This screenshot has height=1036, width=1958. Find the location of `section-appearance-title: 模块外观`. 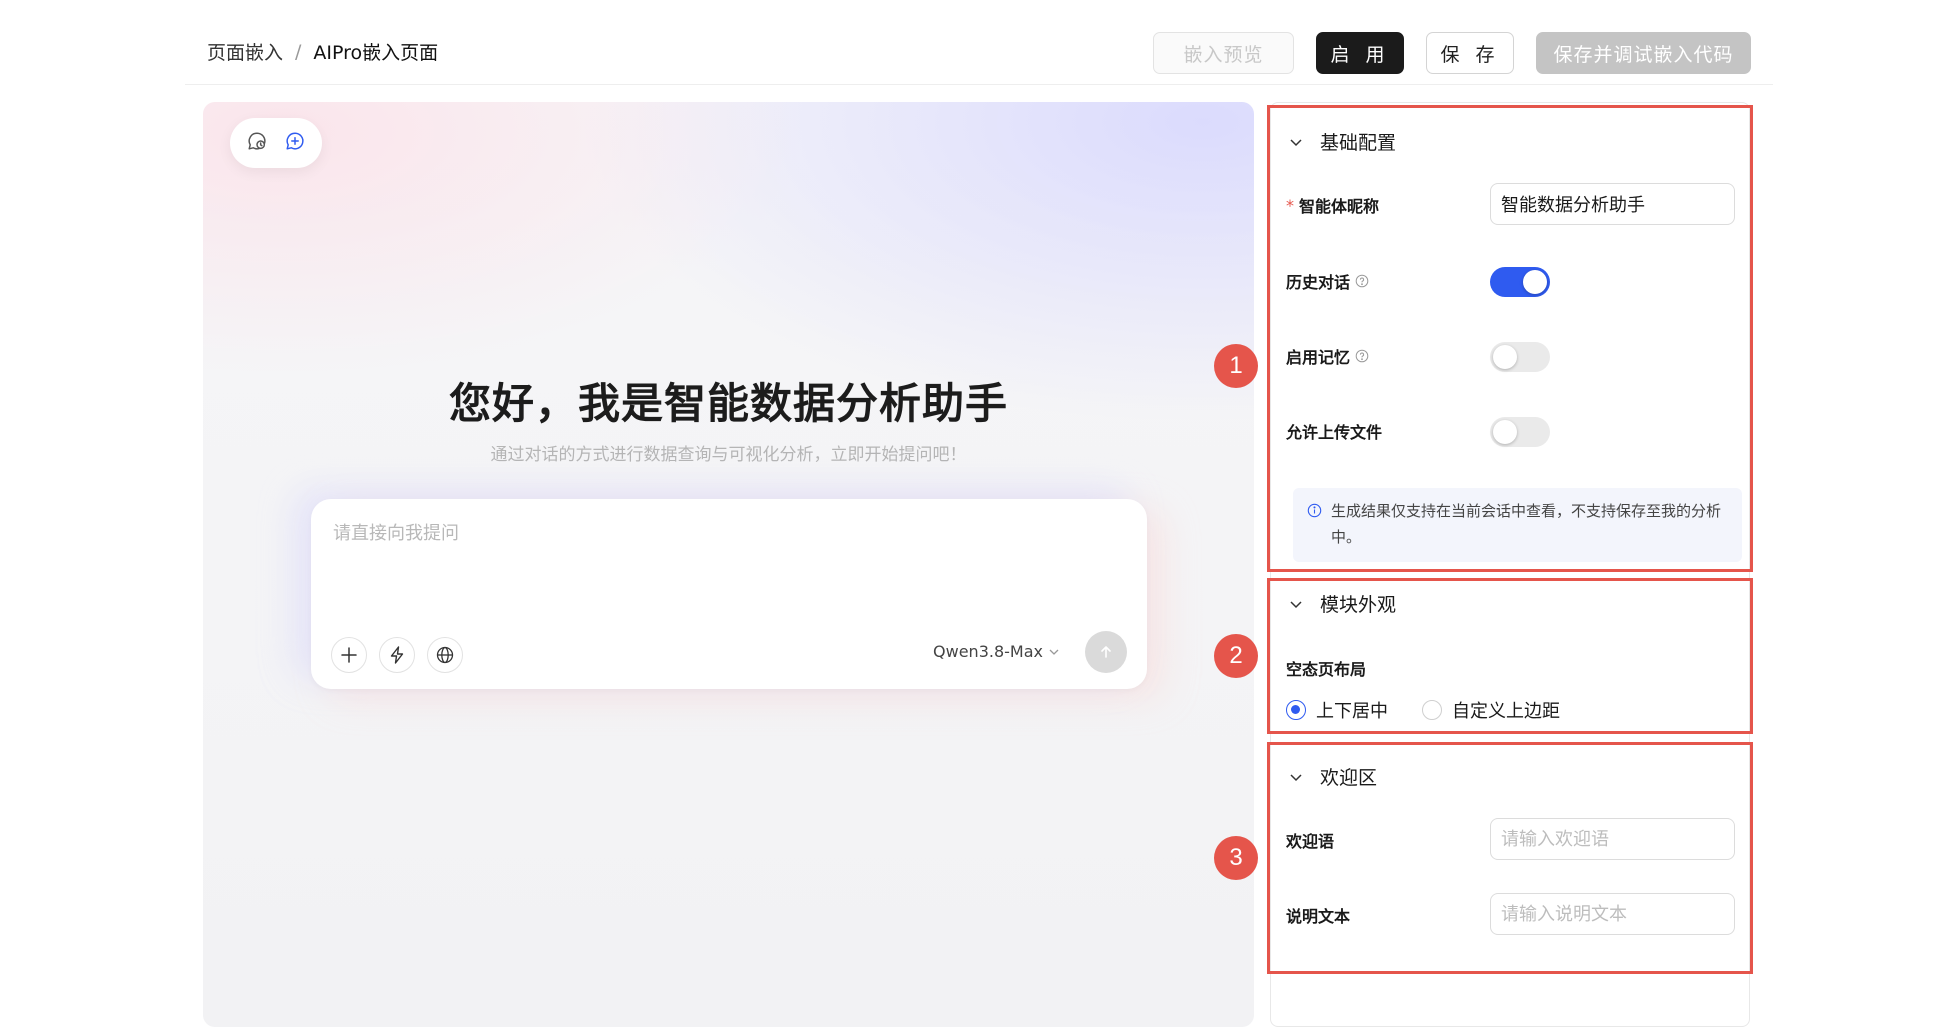

section-appearance-title: 模块外观 is located at coordinates (1358, 605).